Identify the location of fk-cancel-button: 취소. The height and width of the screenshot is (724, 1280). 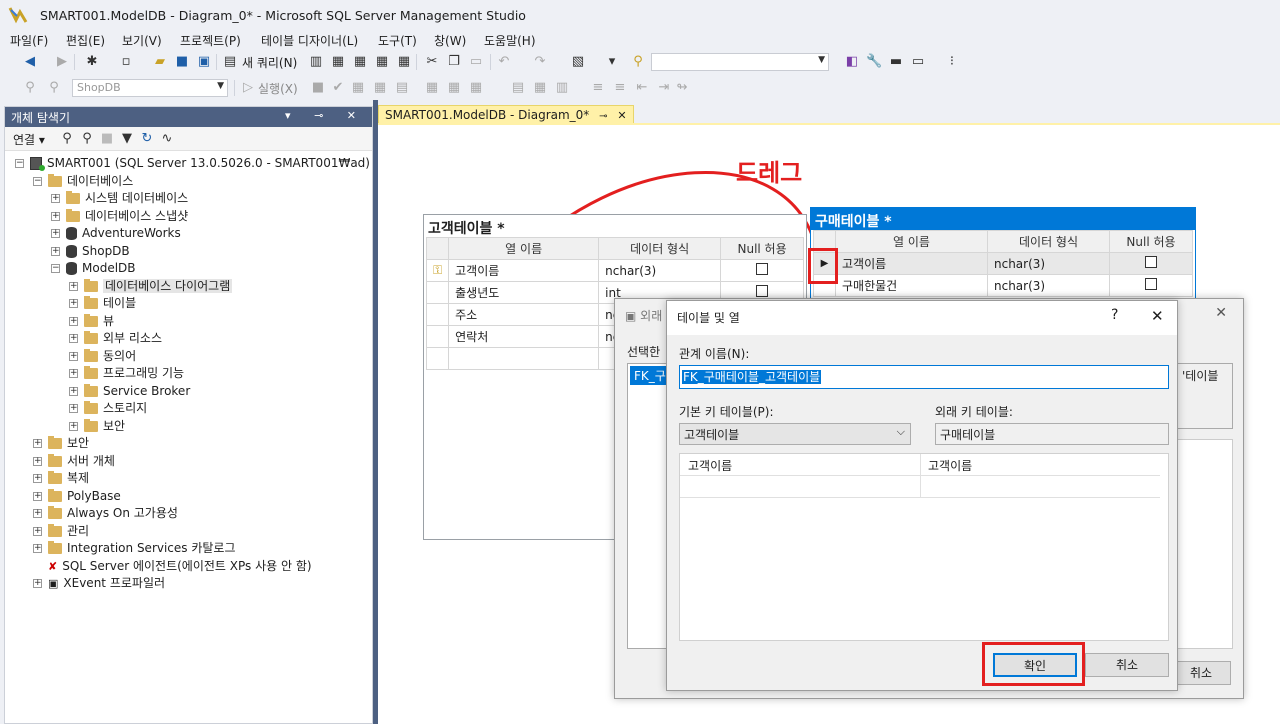
(1201, 673).